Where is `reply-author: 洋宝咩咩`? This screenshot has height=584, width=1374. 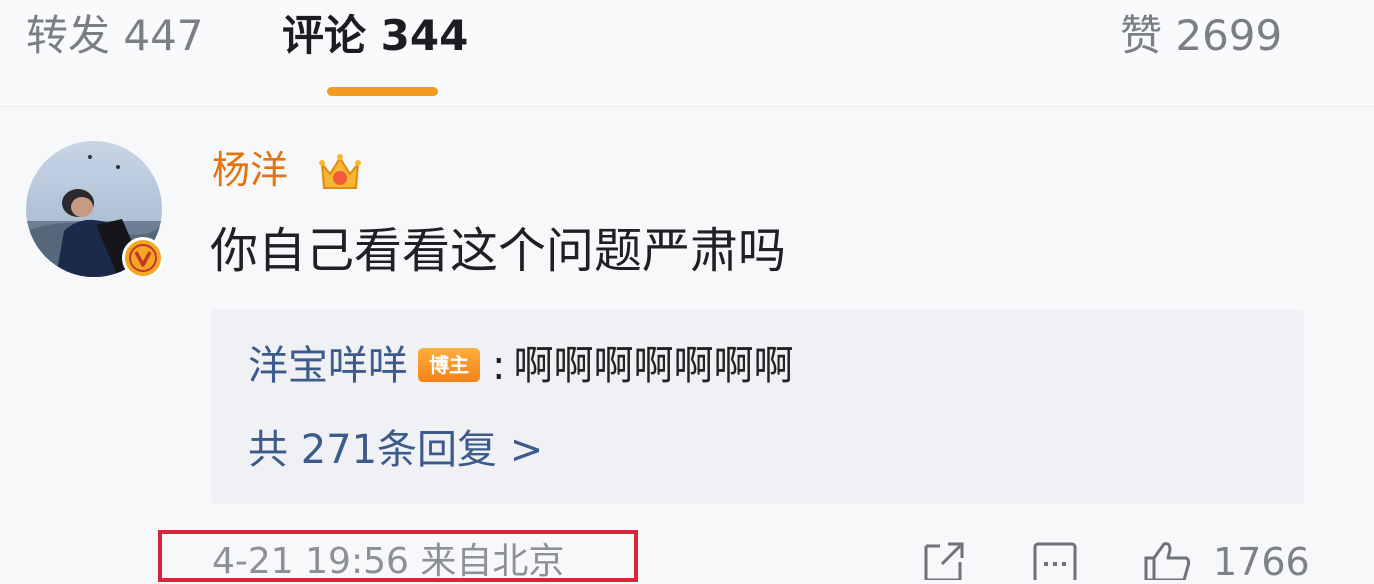 reply-author: 洋宝咩咩 is located at coordinates (328, 366).